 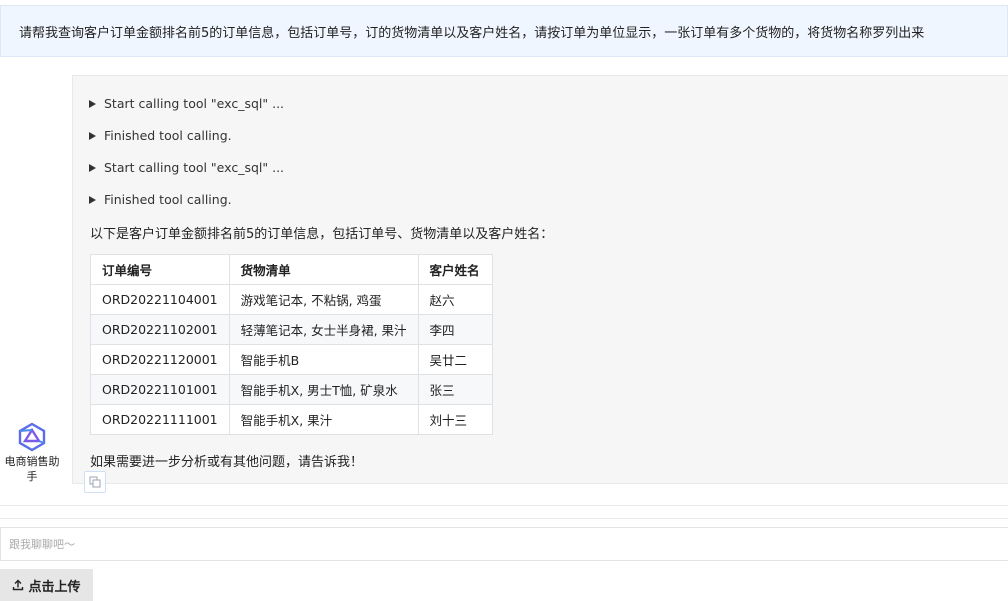 What do you see at coordinates (32, 469) in the screenshot?
I see `assistant-name: 电商销售助手` at bounding box center [32, 469].